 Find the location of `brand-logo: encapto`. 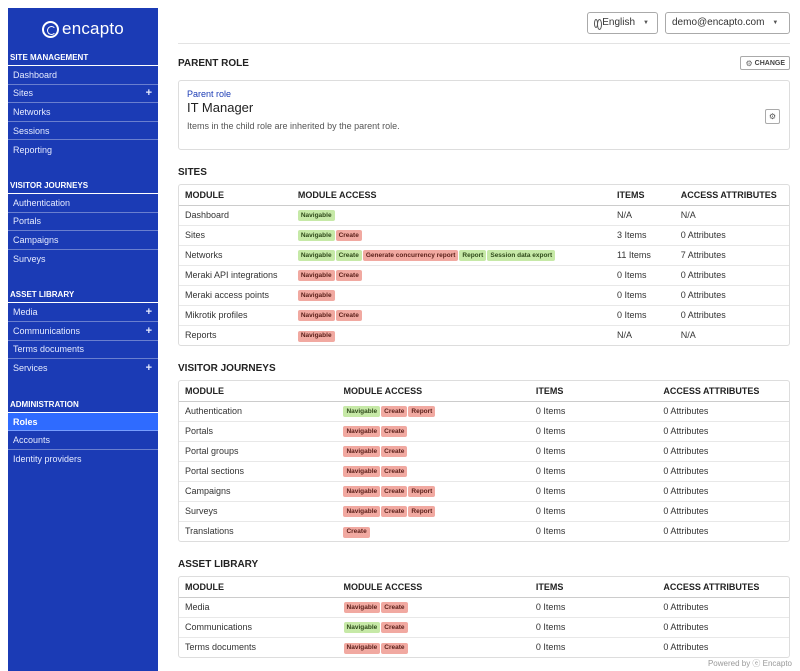

brand-logo: encapto is located at coordinates (83, 28).